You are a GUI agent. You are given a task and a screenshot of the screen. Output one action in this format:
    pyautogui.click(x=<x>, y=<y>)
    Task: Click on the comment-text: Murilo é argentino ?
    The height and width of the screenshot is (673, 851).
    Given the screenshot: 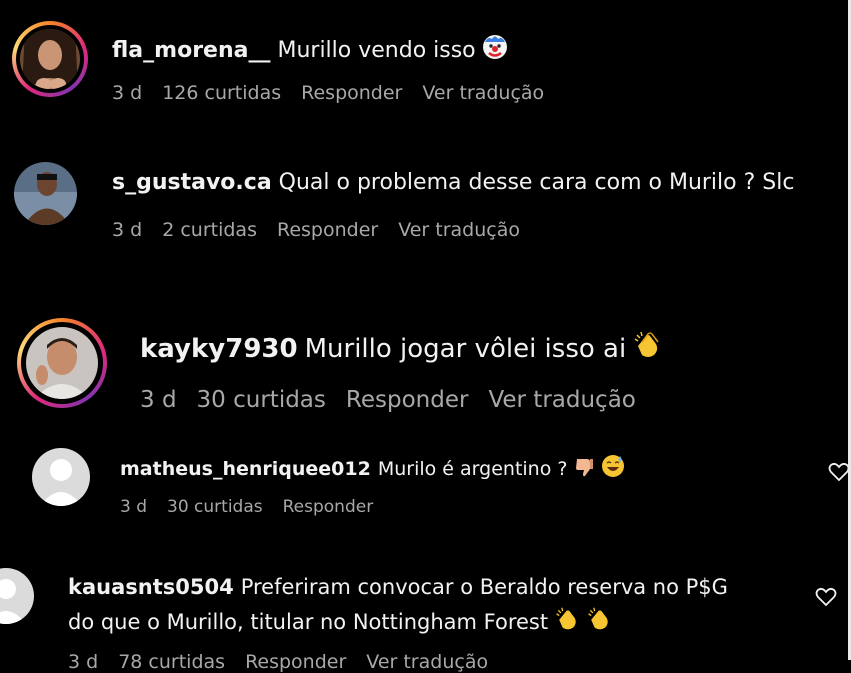 What is the action you would take?
    pyautogui.click(x=472, y=469)
    